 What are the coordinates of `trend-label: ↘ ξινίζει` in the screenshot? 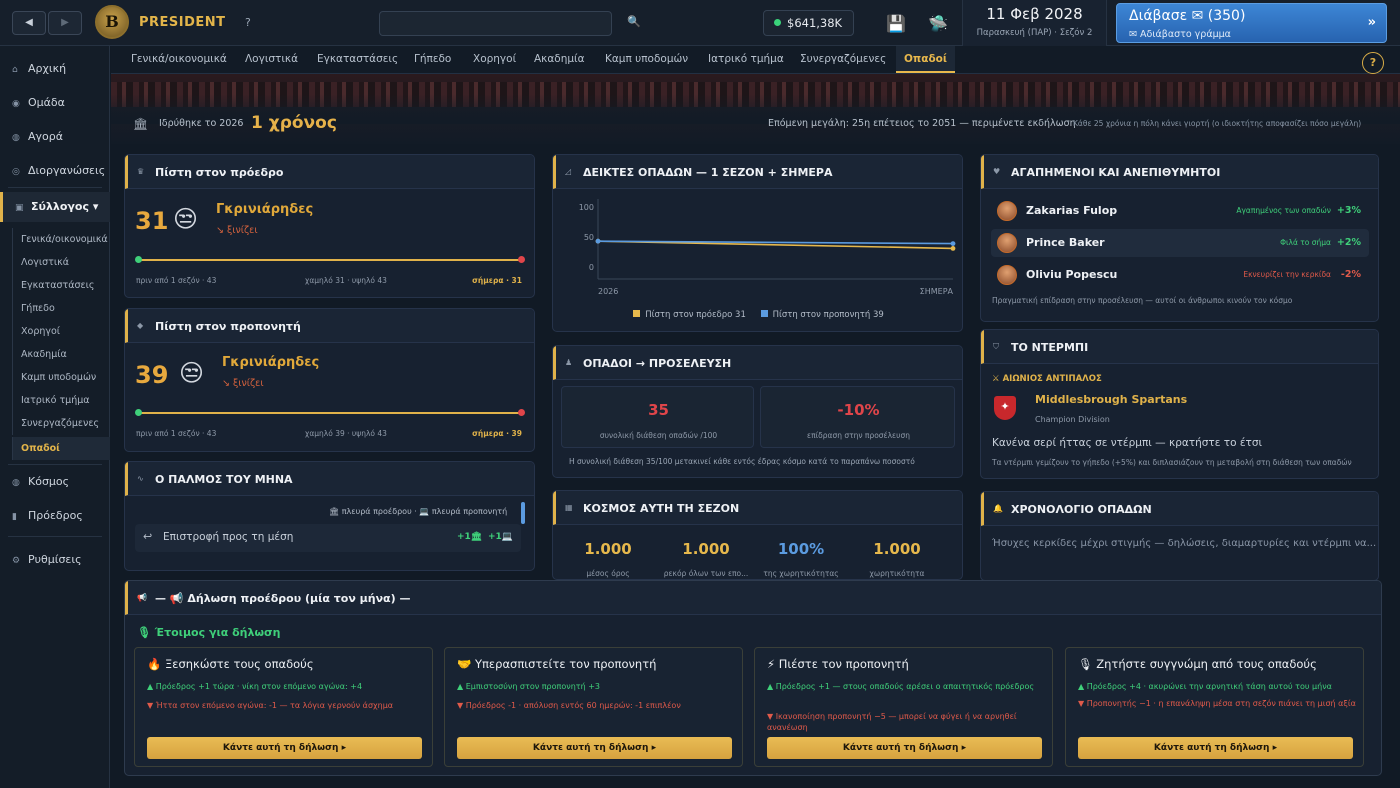 It's located at (237, 230).